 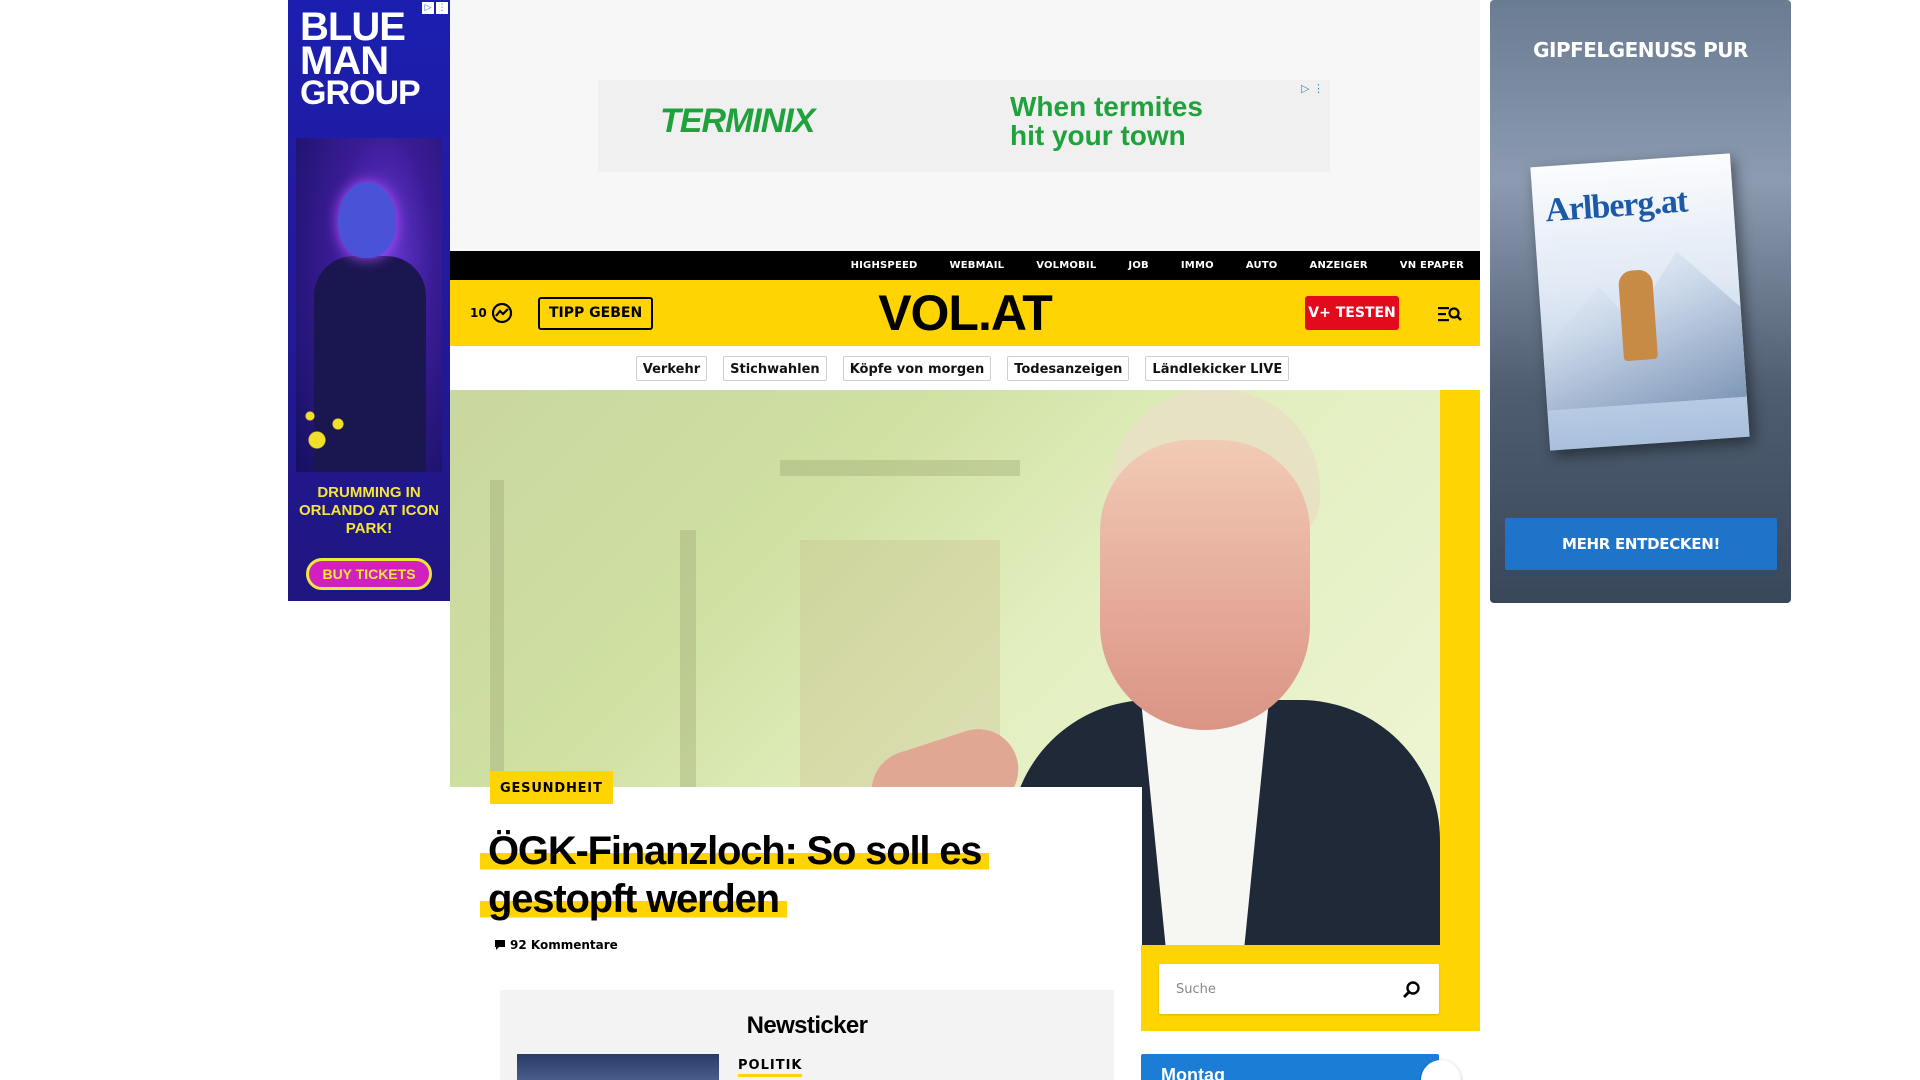 What do you see at coordinates (775, 368) in the screenshot?
I see `nav-pill-stichwahlen: Stichwahlen` at bounding box center [775, 368].